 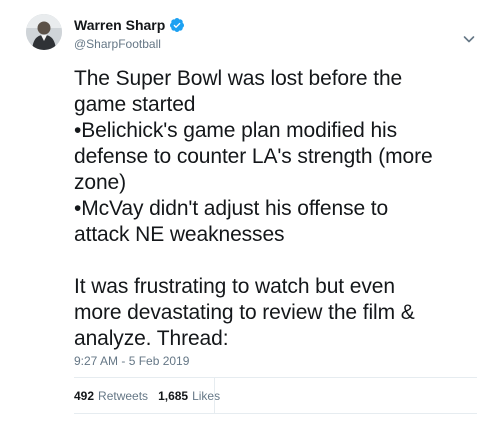 I want to click on likes-stat: 1,685 Likes, so click(x=189, y=396).